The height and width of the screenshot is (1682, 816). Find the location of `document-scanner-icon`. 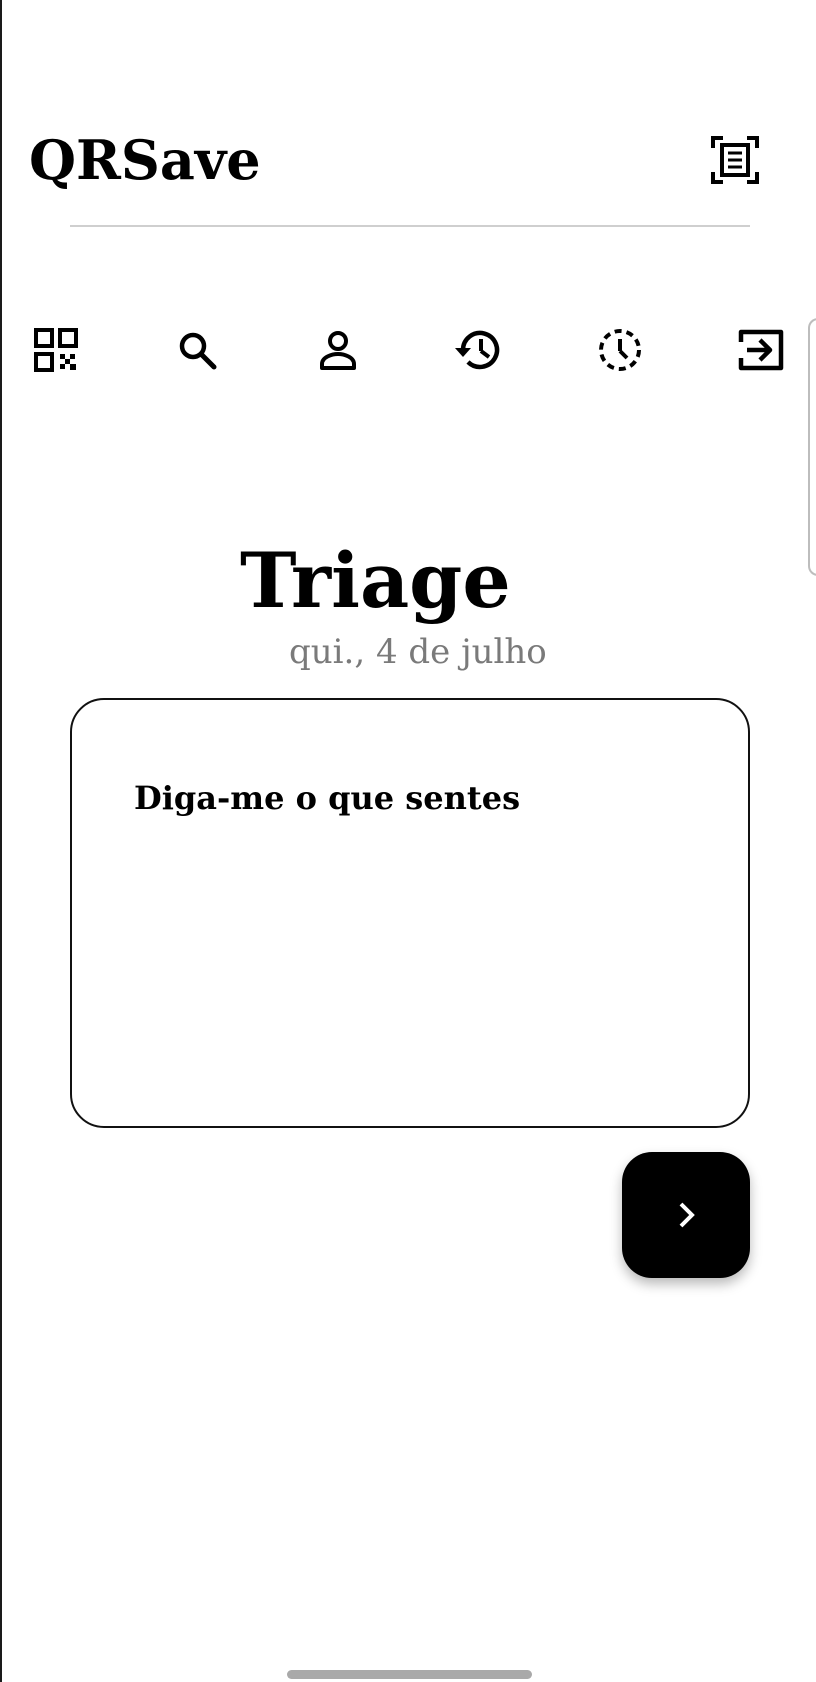

document-scanner-icon is located at coordinates (735, 160).